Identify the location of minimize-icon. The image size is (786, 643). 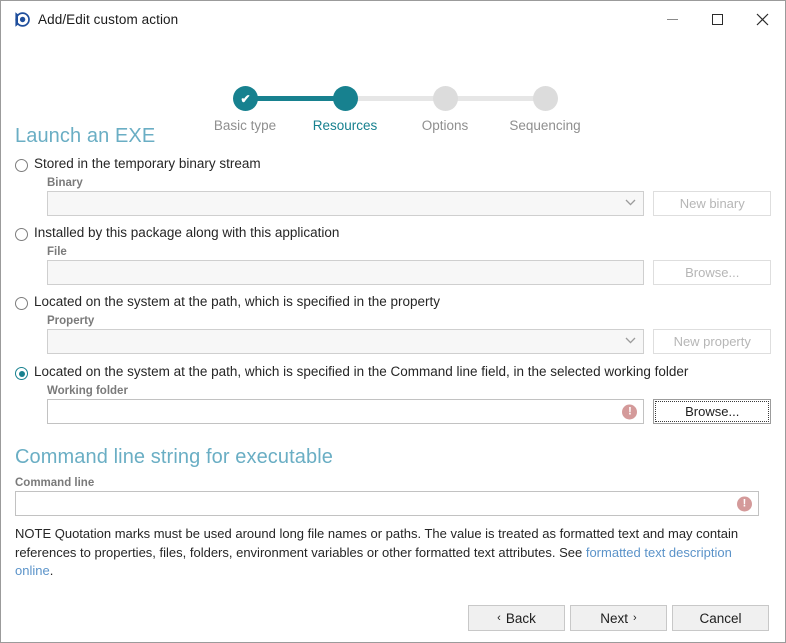
(672, 19).